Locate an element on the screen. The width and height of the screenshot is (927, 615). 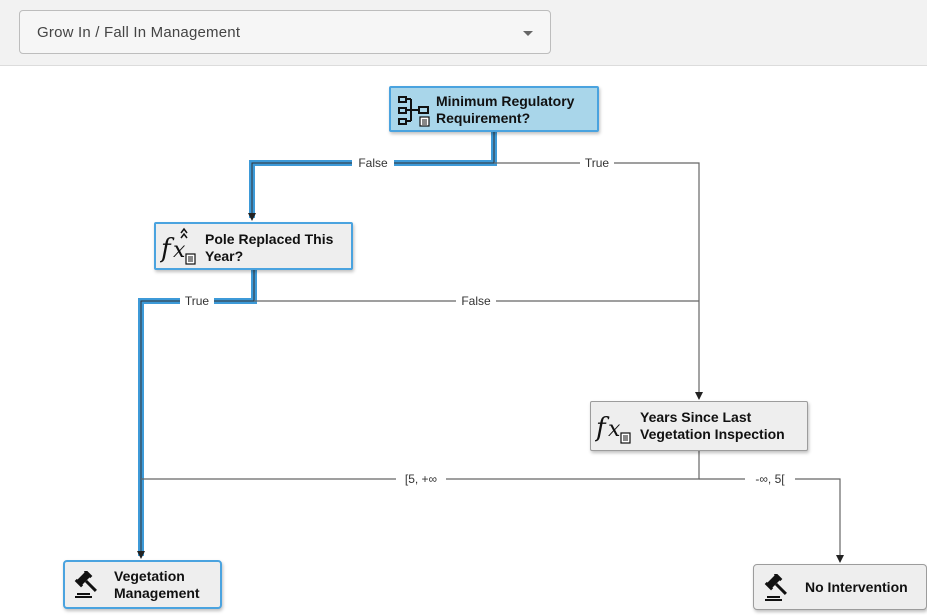
edge-label-years-lt5: -∞, 5[ is located at coordinates (770, 479).